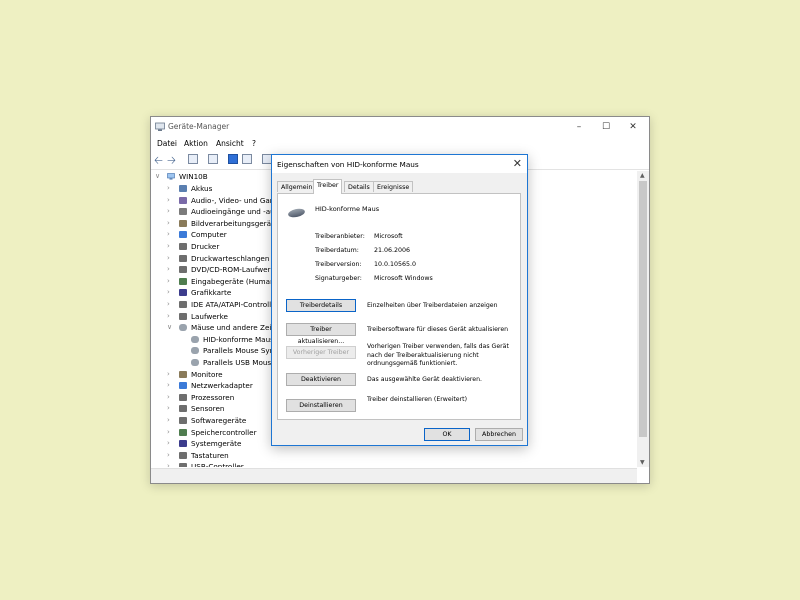 This screenshot has width=800, height=600. I want to click on menu-bar: Datei Aktion Ansicht ?, so click(400, 144).